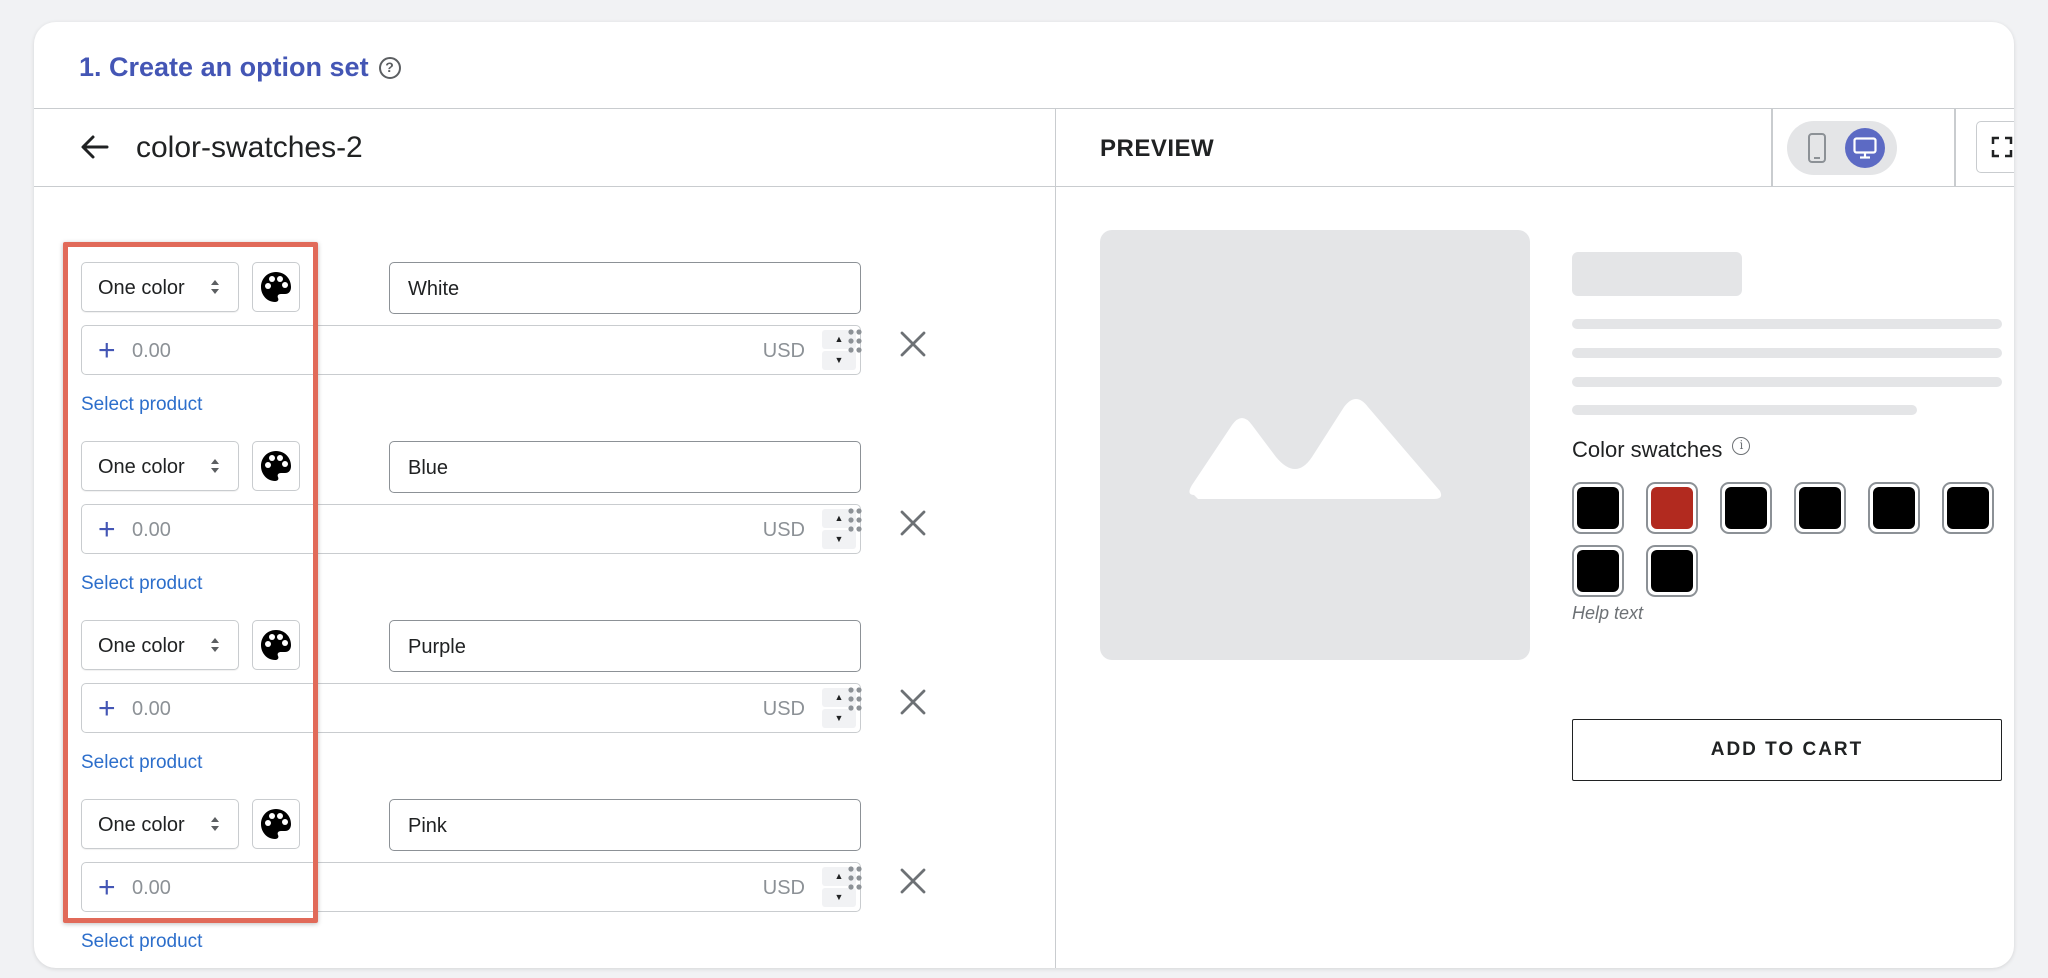 This screenshot has height=978, width=2048. Describe the element at coordinates (625, 646) in the screenshot. I see `option-name-input: Purple` at that location.